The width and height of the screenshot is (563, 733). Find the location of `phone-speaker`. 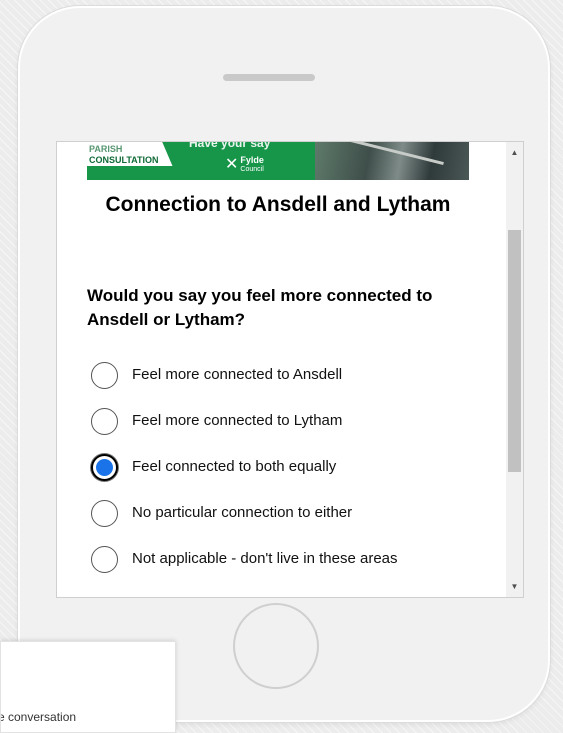

phone-speaker is located at coordinates (269, 77).